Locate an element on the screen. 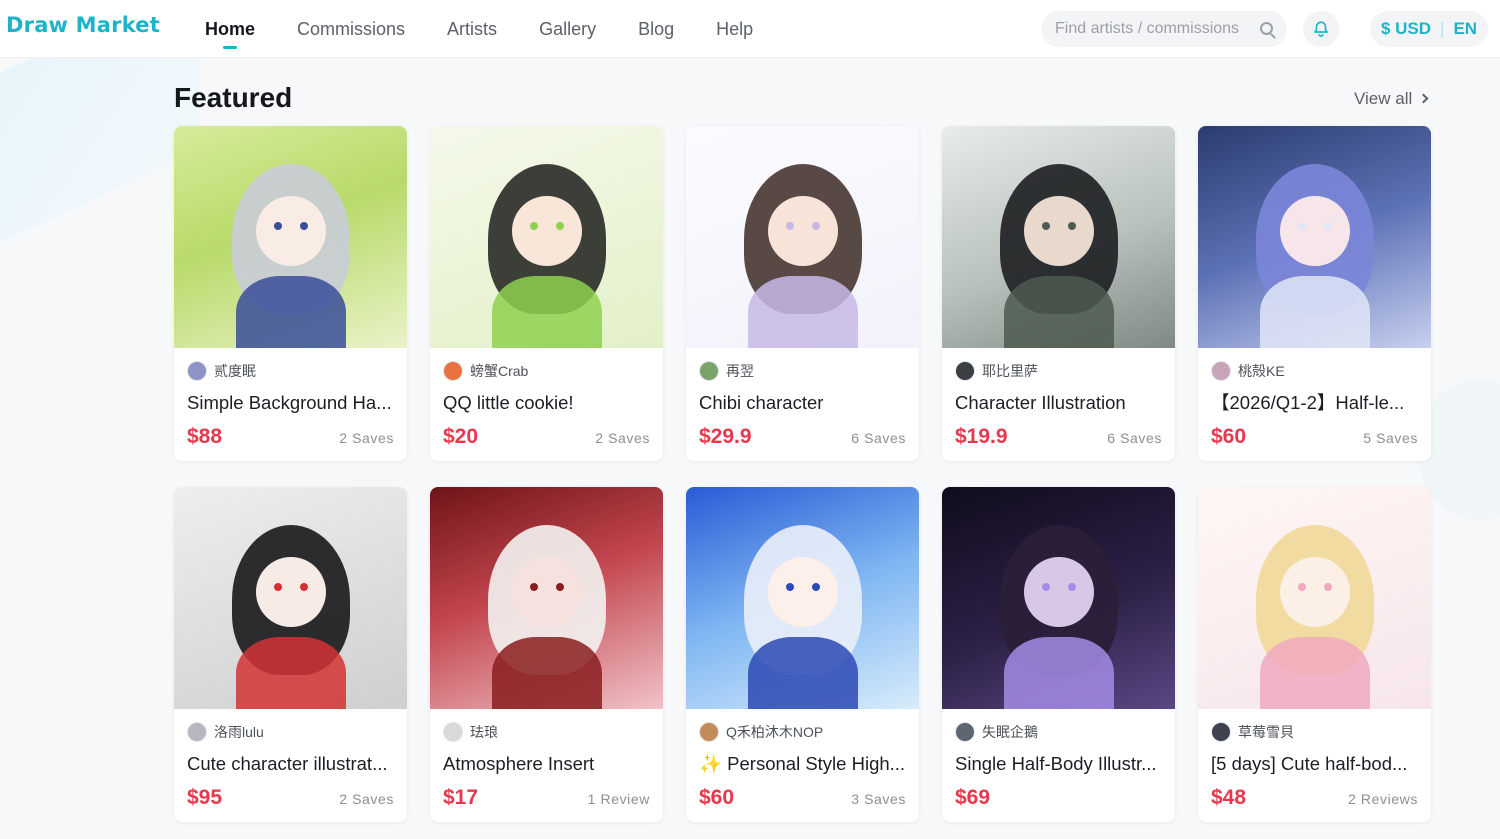 The height and width of the screenshot is (839, 1500). card-title: Atmosphere Insert is located at coordinates (546, 764).